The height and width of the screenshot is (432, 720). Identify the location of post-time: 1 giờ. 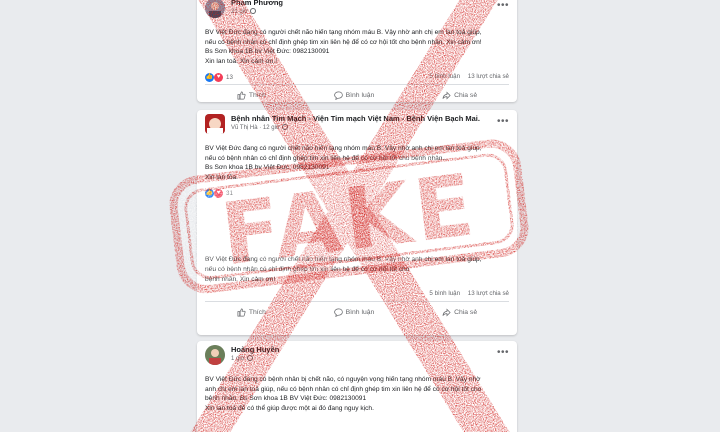
(374, 359).